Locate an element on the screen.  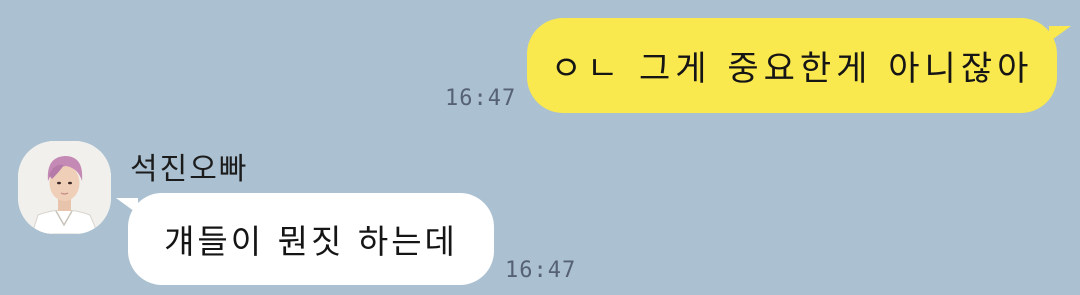
incoming-message-bubble: 걔들이 뭔짓 하는데 is located at coordinates (305, 239).